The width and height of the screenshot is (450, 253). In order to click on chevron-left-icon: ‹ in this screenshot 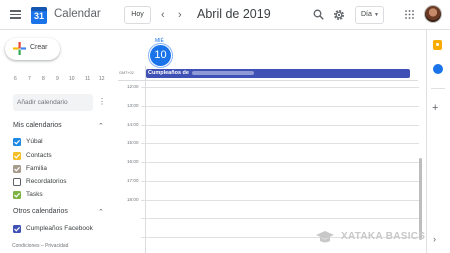, I will do `click(163, 15)`.